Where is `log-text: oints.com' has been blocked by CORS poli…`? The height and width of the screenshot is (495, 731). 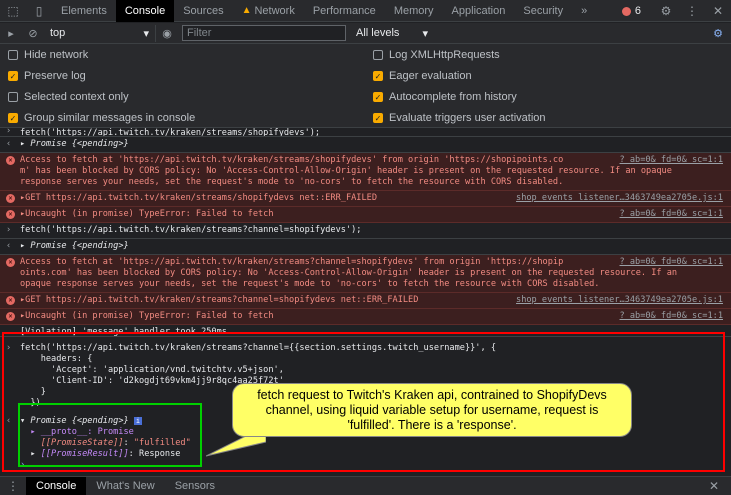 log-text: oints.com' has been blocked by CORS poli… is located at coordinates (349, 273).